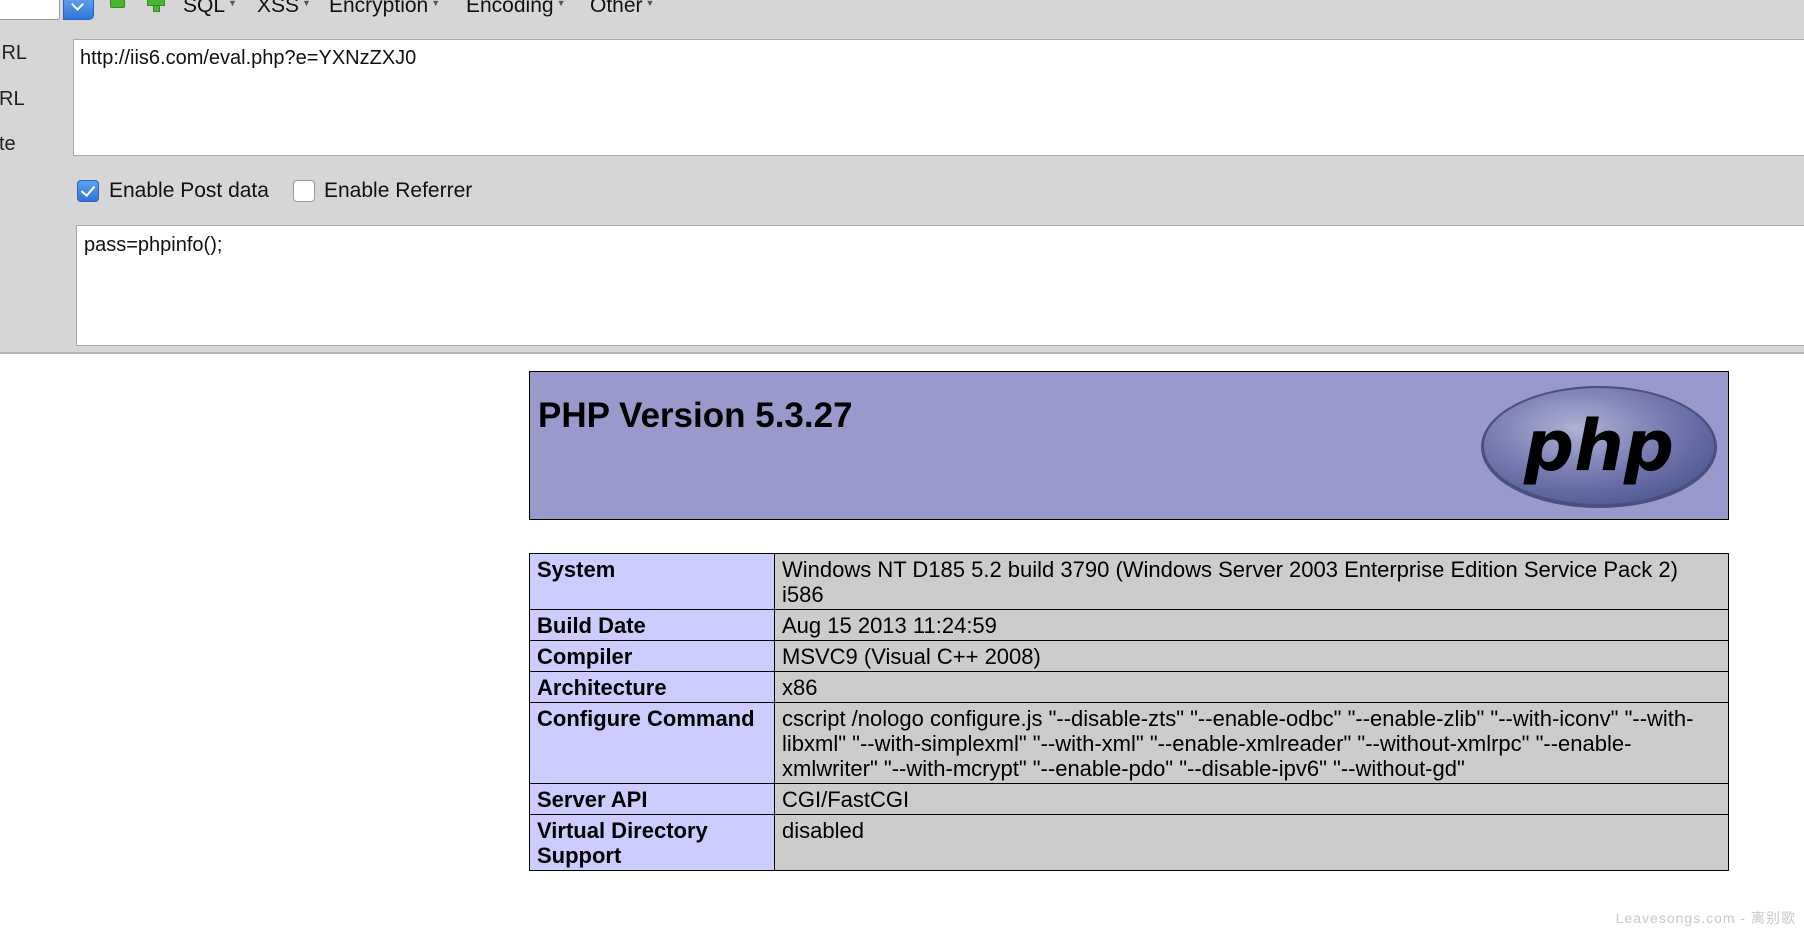  What do you see at coordinates (204, 8) in the screenshot?
I see `menu-label: SQL` at bounding box center [204, 8].